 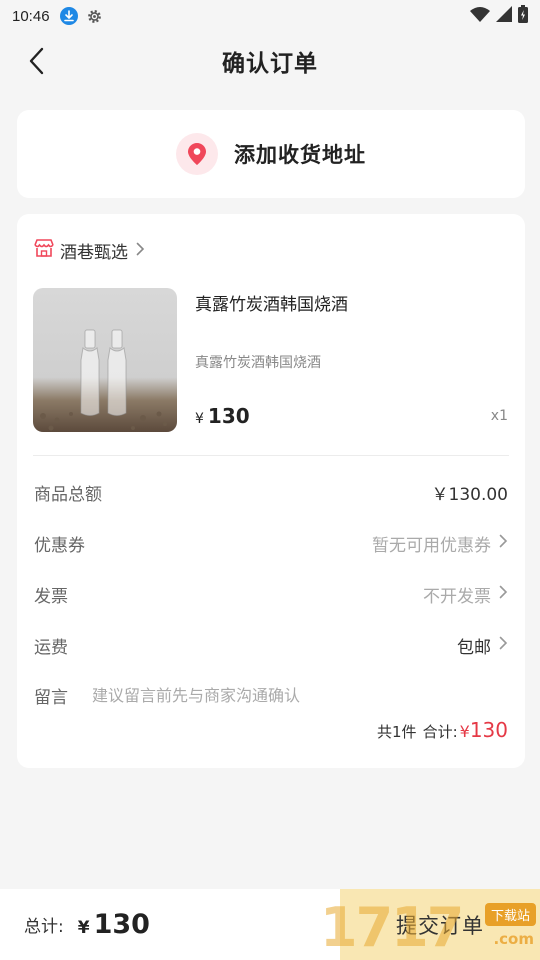 I want to click on battery-icon, so click(x=523, y=16).